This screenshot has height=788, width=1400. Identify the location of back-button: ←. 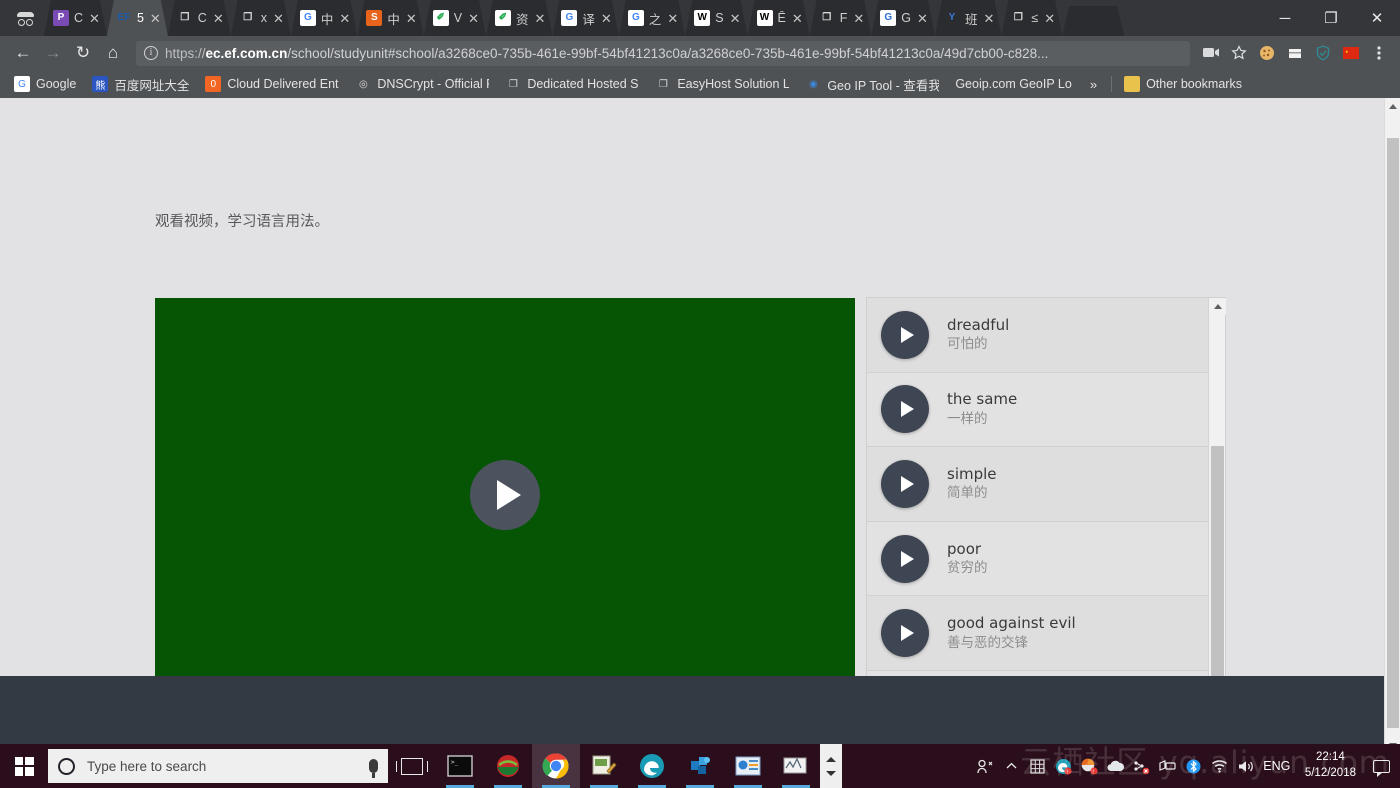
(23, 53).